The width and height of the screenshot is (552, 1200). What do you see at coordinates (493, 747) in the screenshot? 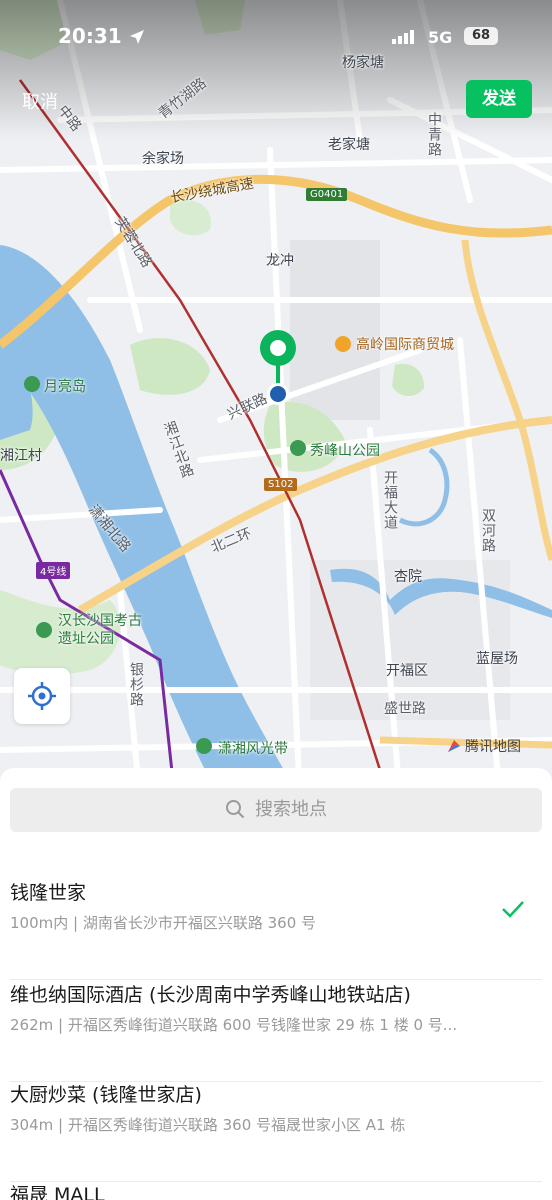
I see `tencent-map-text: 腾讯地图` at bounding box center [493, 747].